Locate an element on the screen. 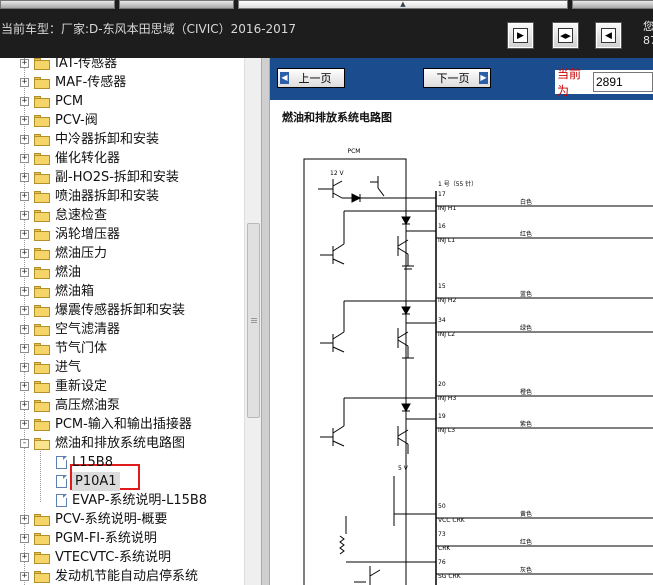 The width and height of the screenshot is (653, 585). wire-color: 白色 is located at coordinates (526, 202).